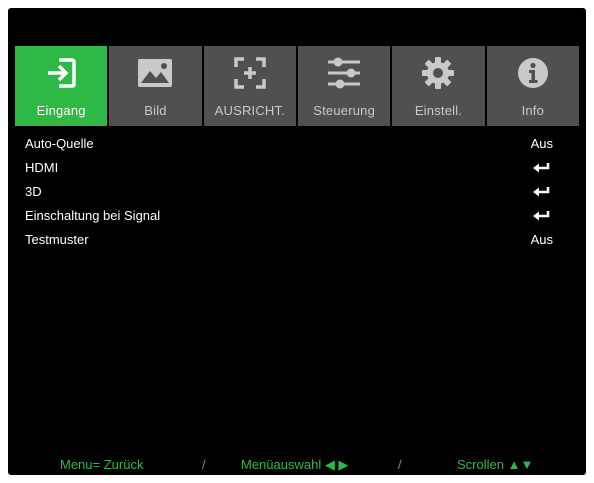  What do you see at coordinates (297, 239) in the screenshot?
I see `menu-item-testmuster: Testmuster Aus` at bounding box center [297, 239].